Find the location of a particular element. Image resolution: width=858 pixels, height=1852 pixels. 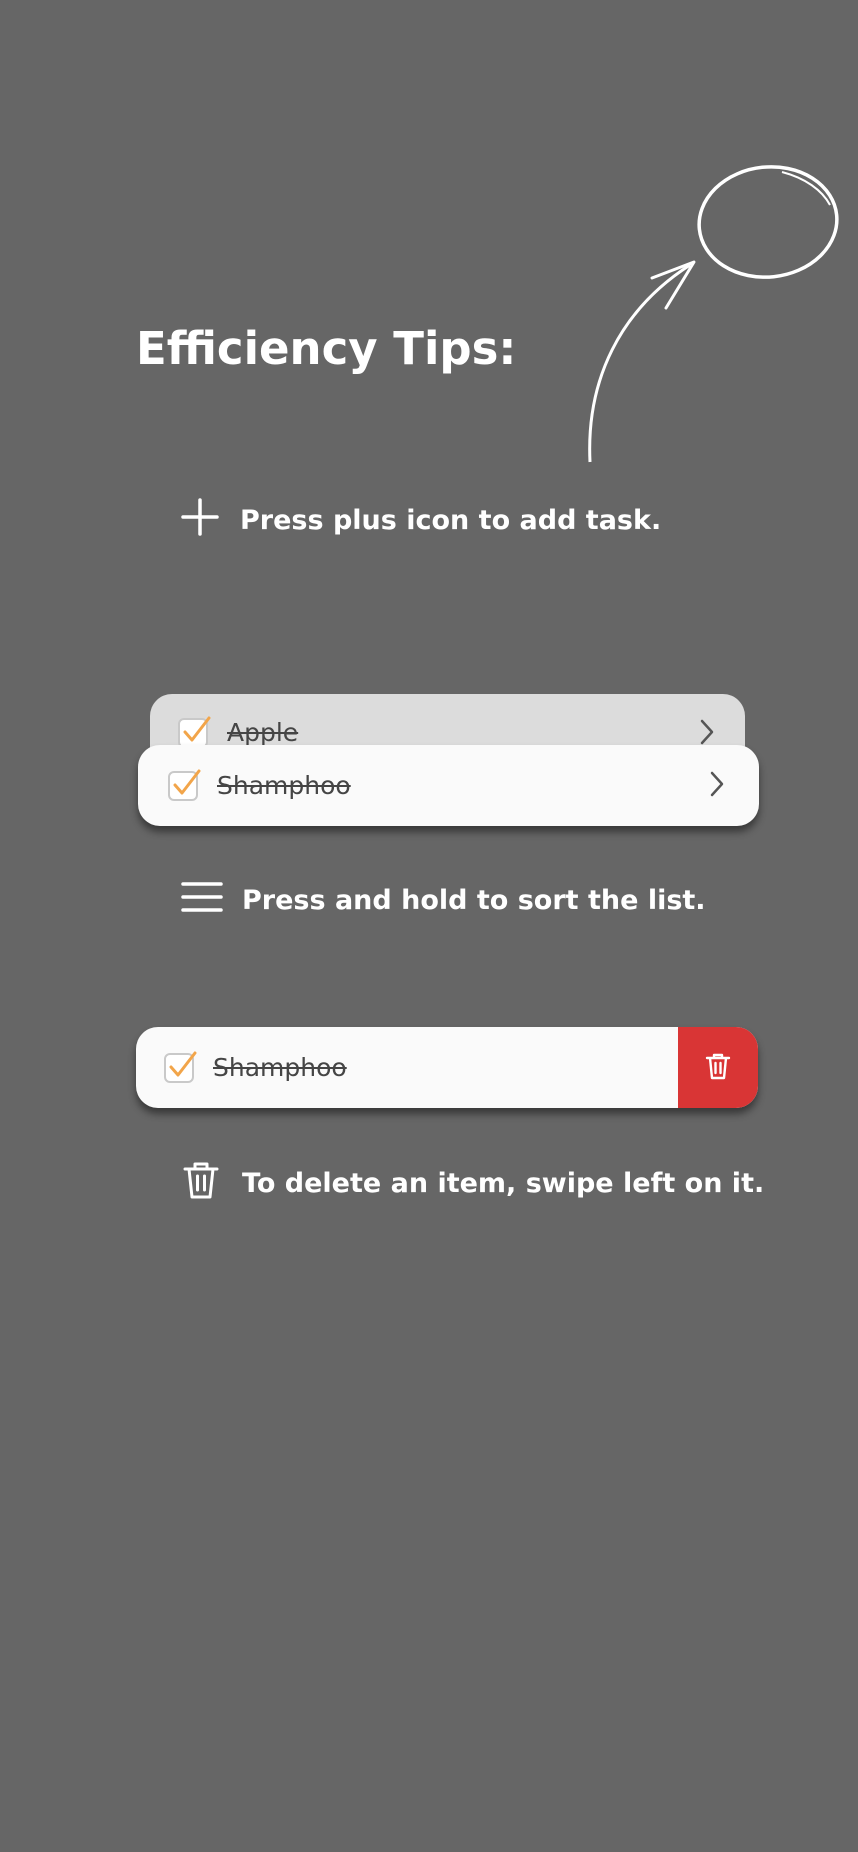

plus-icon is located at coordinates (200, 520).